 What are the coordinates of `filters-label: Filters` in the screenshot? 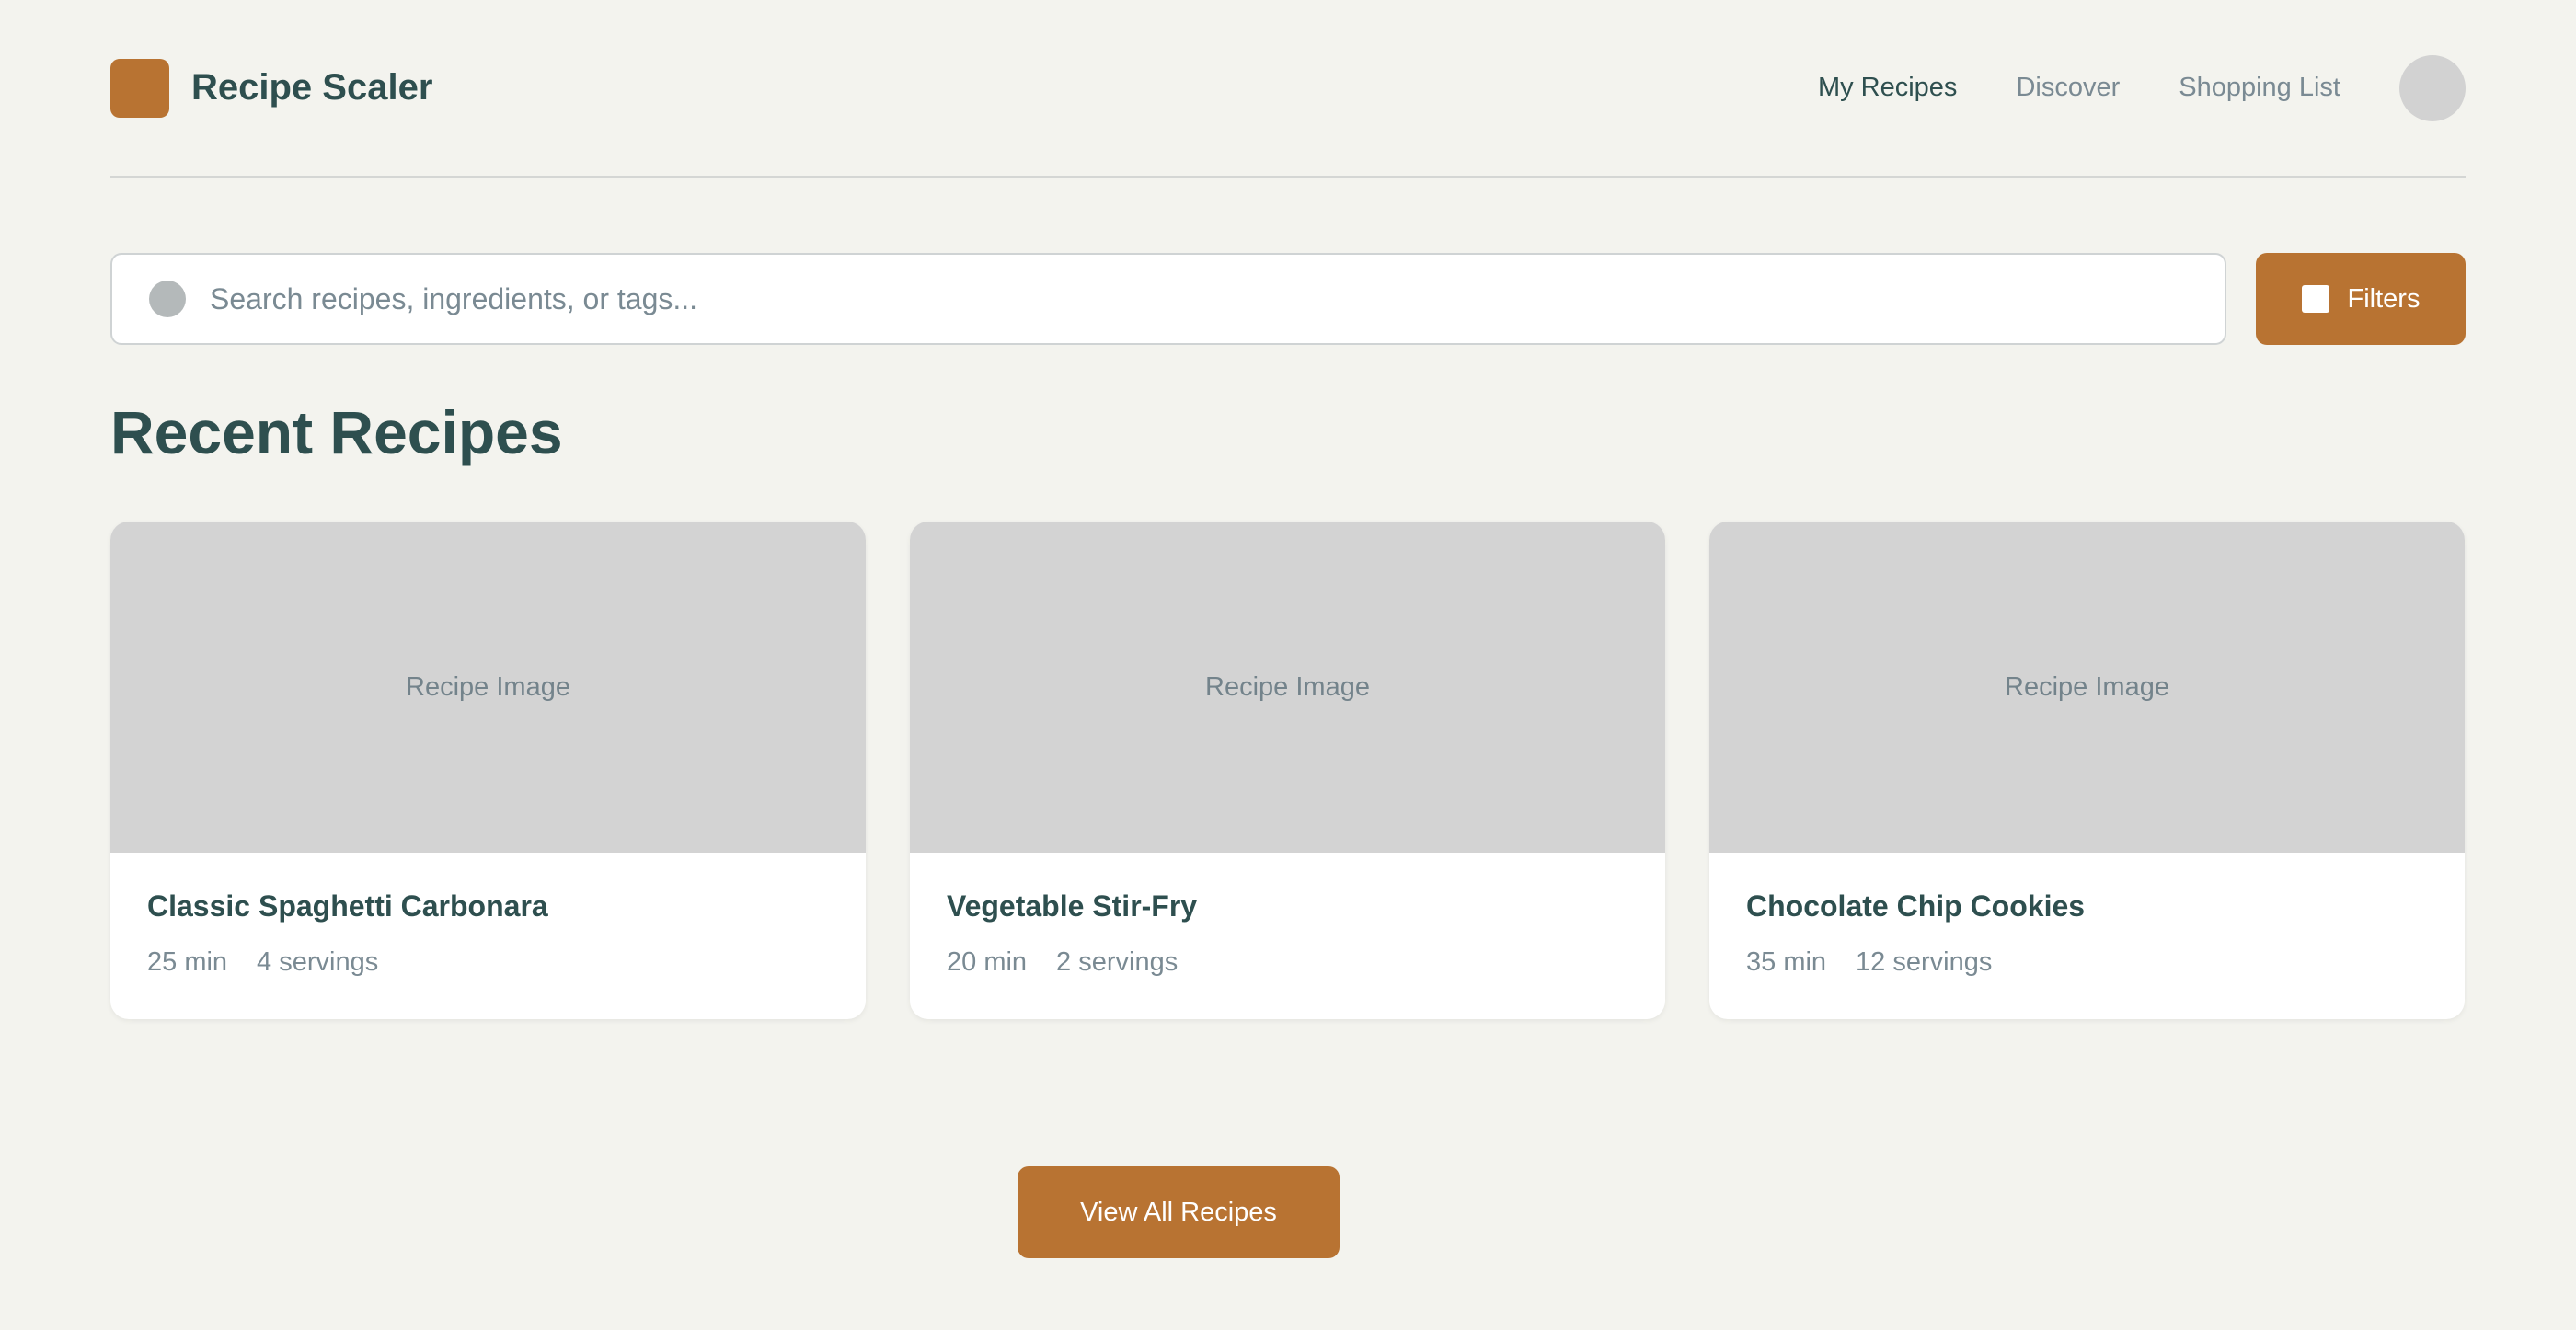 It's located at (2384, 298).